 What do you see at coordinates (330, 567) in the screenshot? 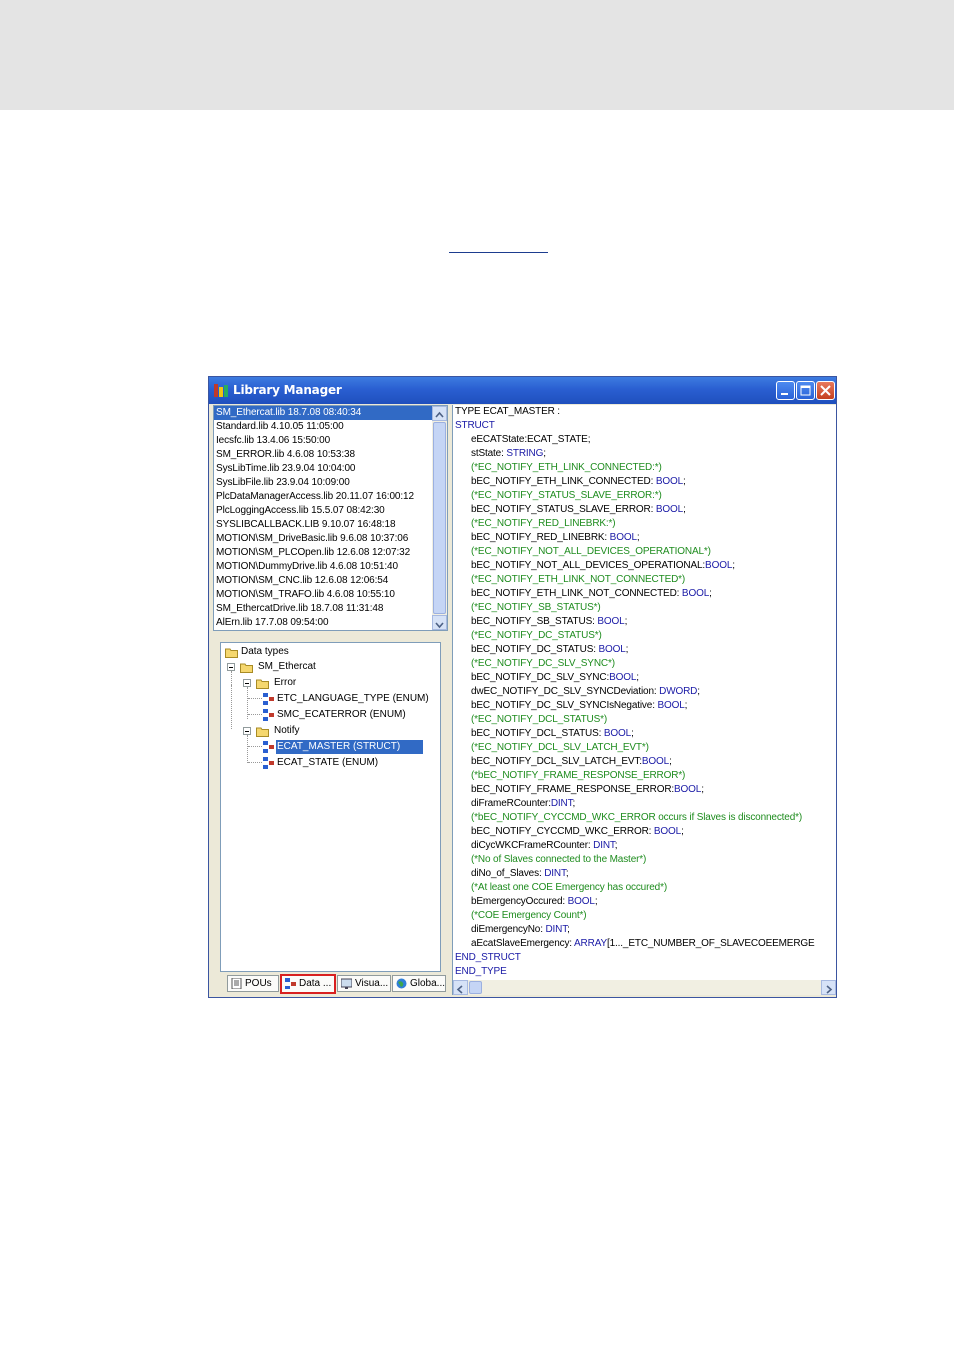
I see `library-item: MOTION\DummyDrive.lib 4.6.08 10:51:40` at bounding box center [330, 567].